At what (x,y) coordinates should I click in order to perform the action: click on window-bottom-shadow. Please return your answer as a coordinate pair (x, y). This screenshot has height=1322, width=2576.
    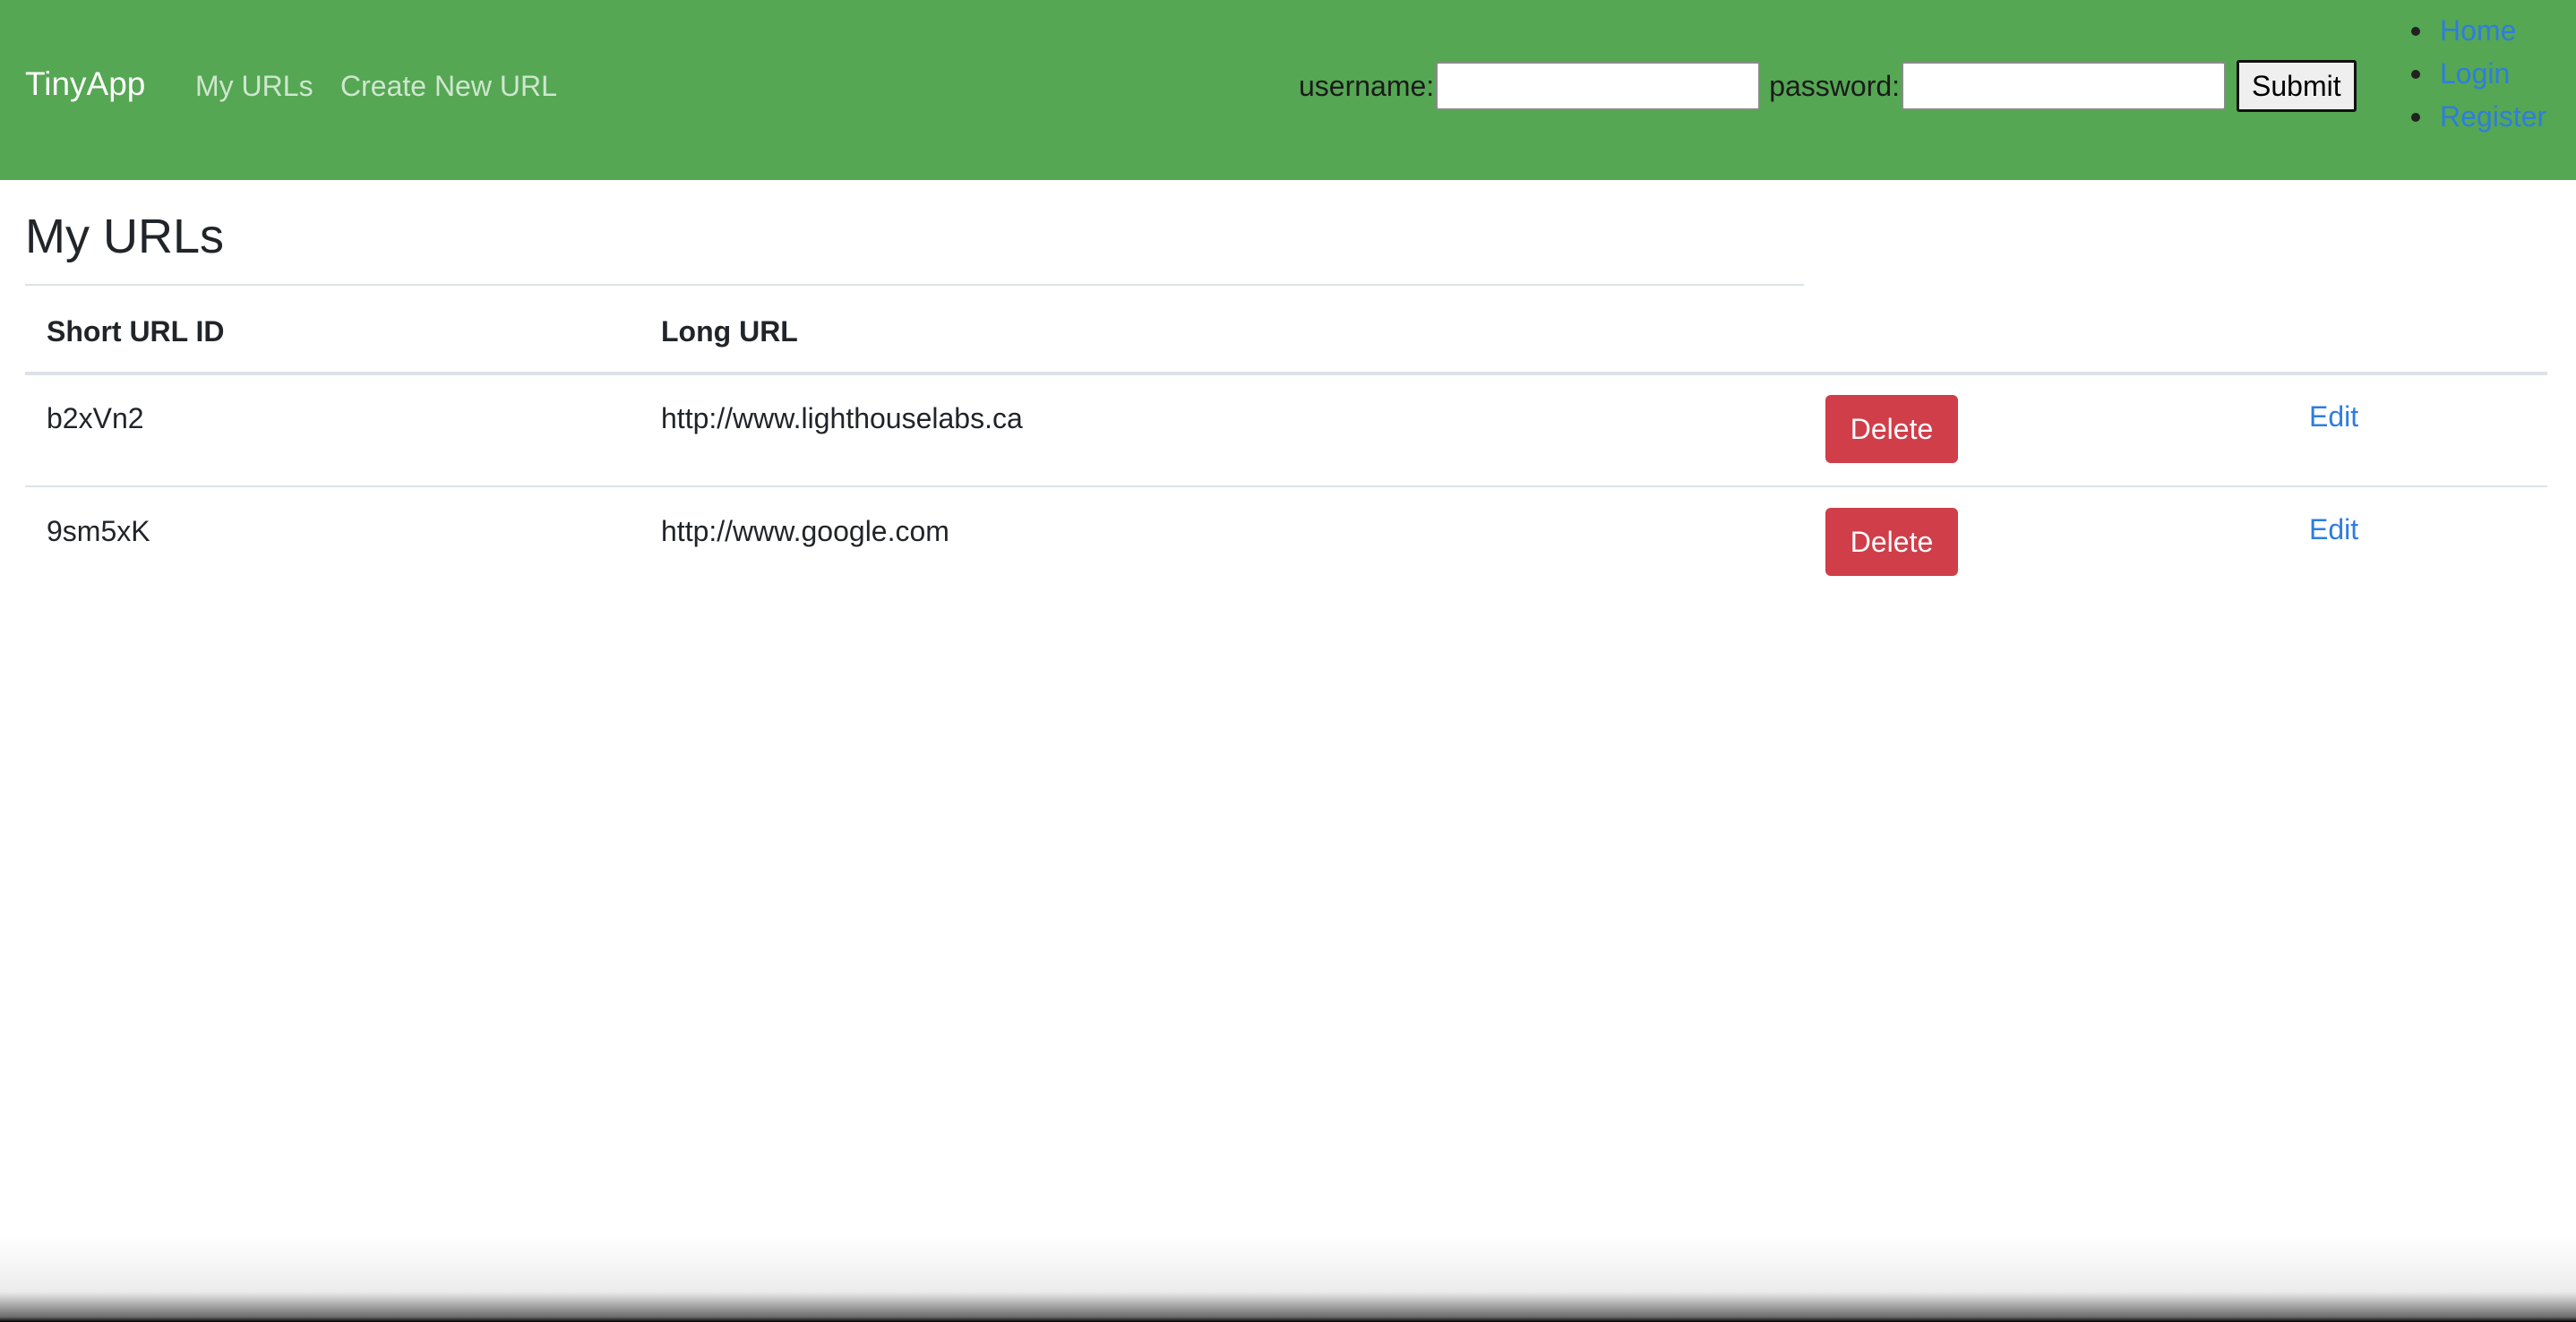
    Looking at the image, I should click on (1288, 1279).